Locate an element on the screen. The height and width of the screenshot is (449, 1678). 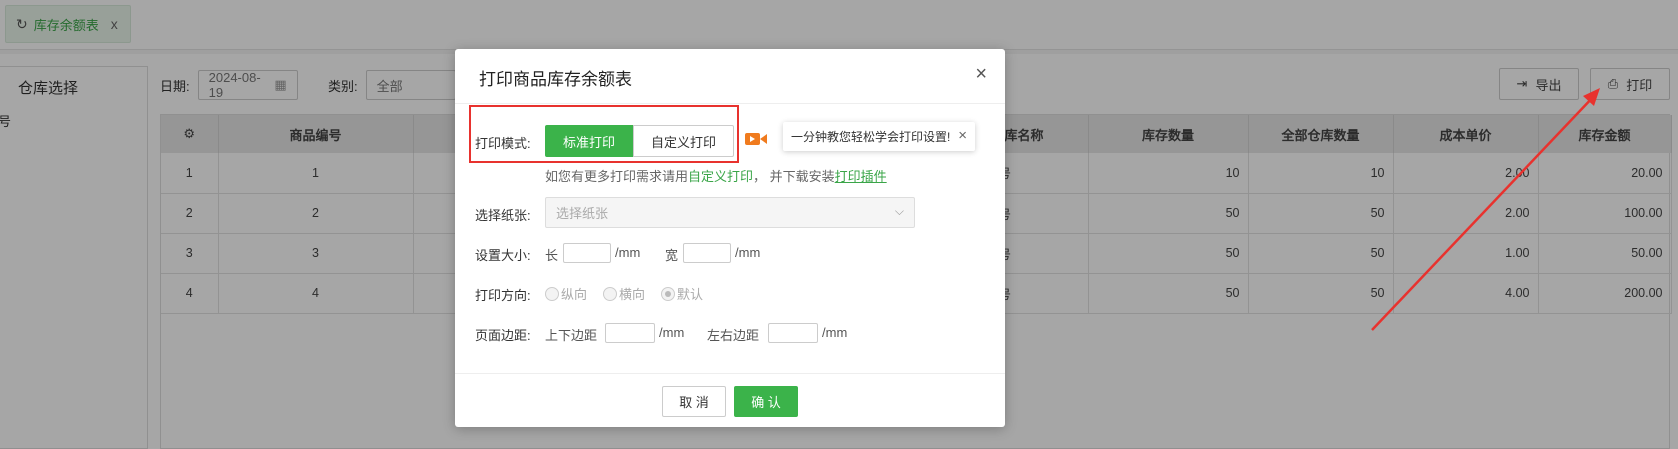
width-input is located at coordinates (707, 253).